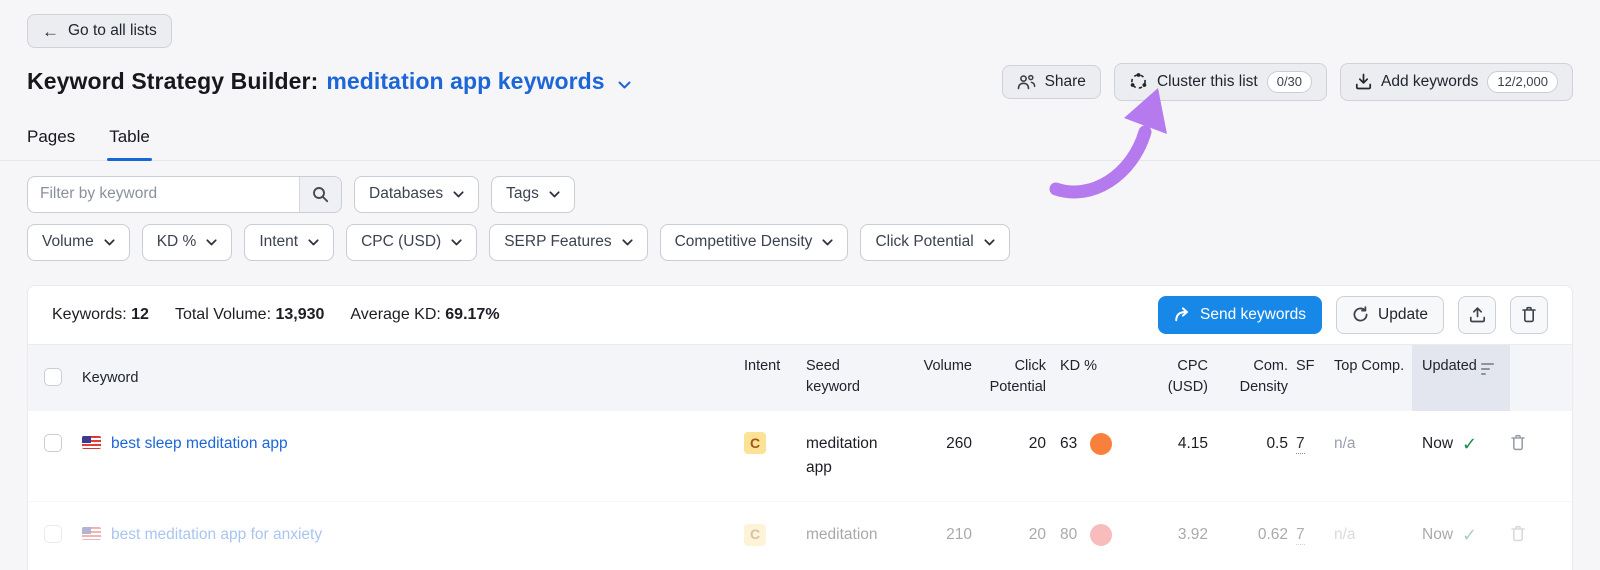 The image size is (1600, 570). I want to click on col-click-potential: Click Potential, so click(1009, 378).